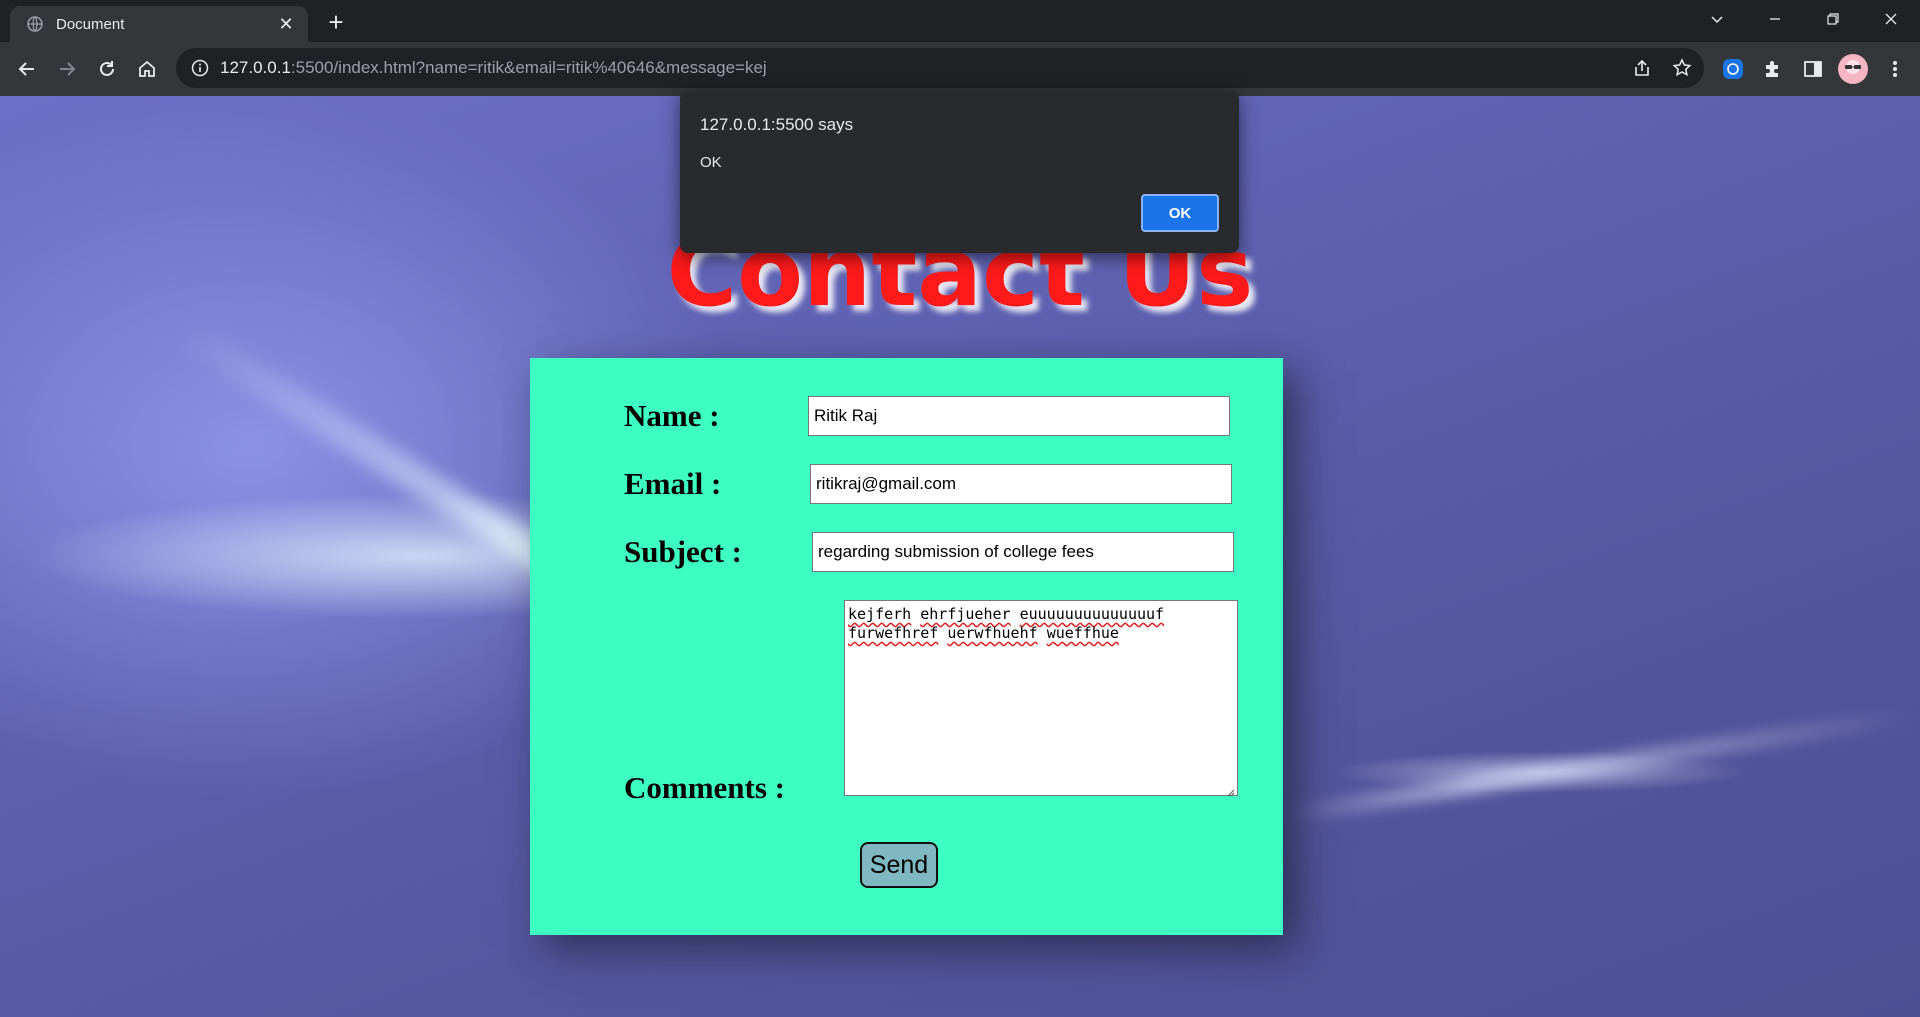 The height and width of the screenshot is (1017, 1920). What do you see at coordinates (899, 865) in the screenshot?
I see `send-button: Send` at bounding box center [899, 865].